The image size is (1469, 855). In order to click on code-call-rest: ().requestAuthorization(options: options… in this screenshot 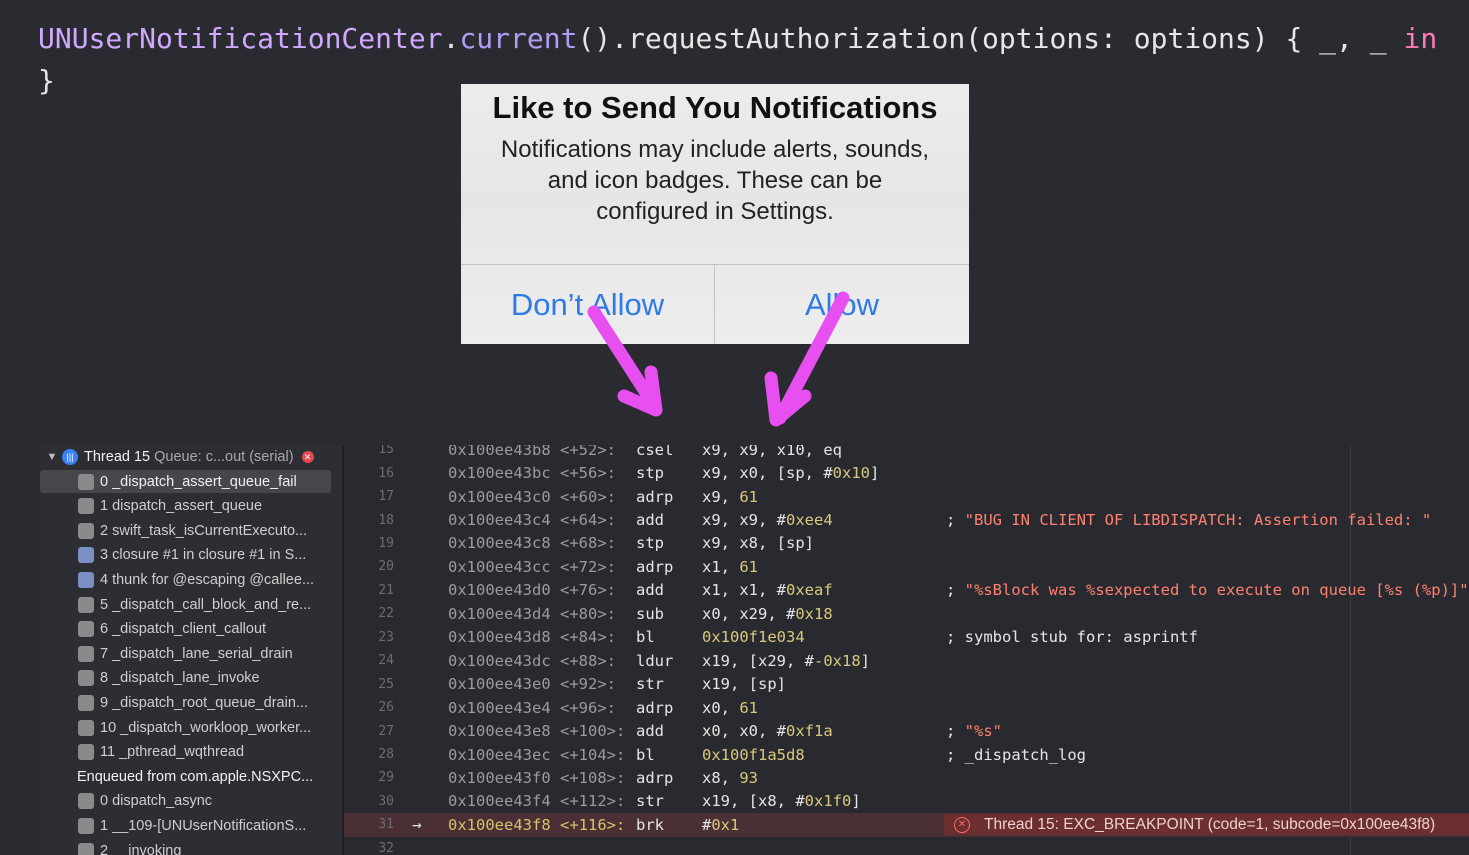, I will do `click(990, 38)`.